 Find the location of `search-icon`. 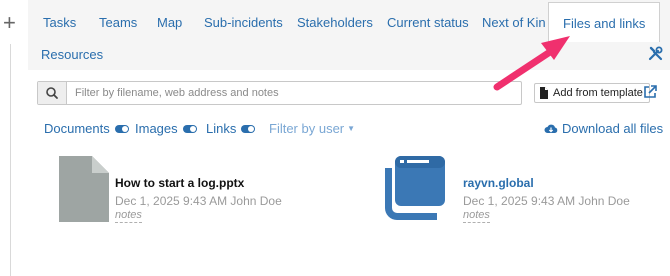

search-icon is located at coordinates (52, 93).